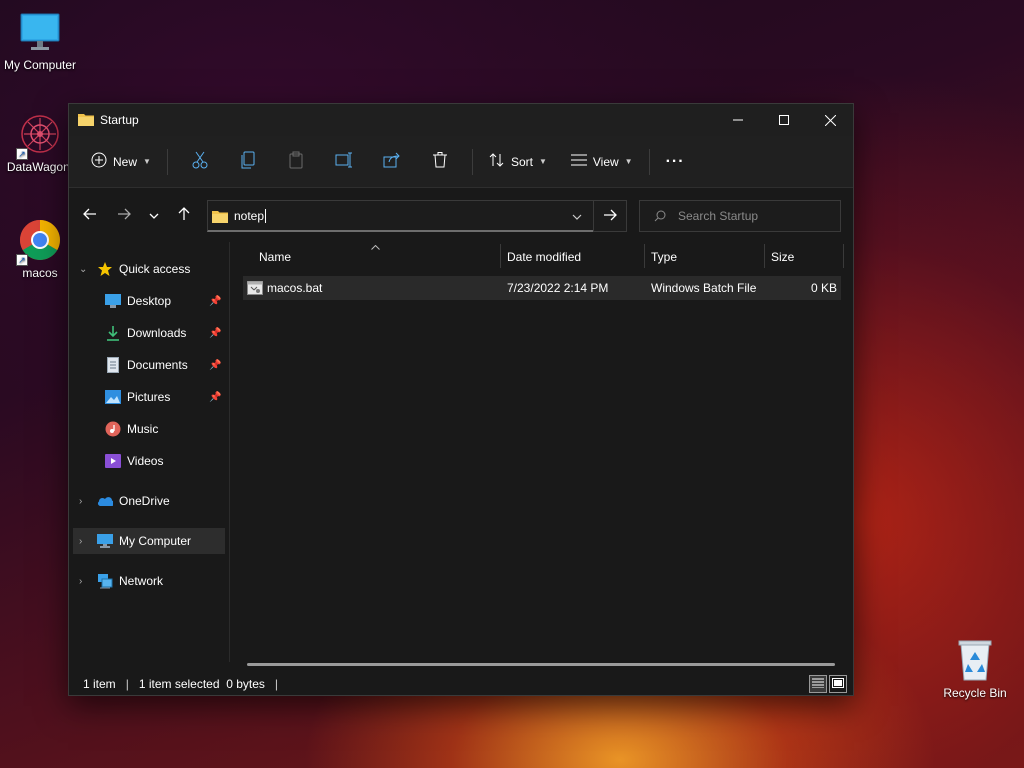  I want to click on videos-icon, so click(113, 461).